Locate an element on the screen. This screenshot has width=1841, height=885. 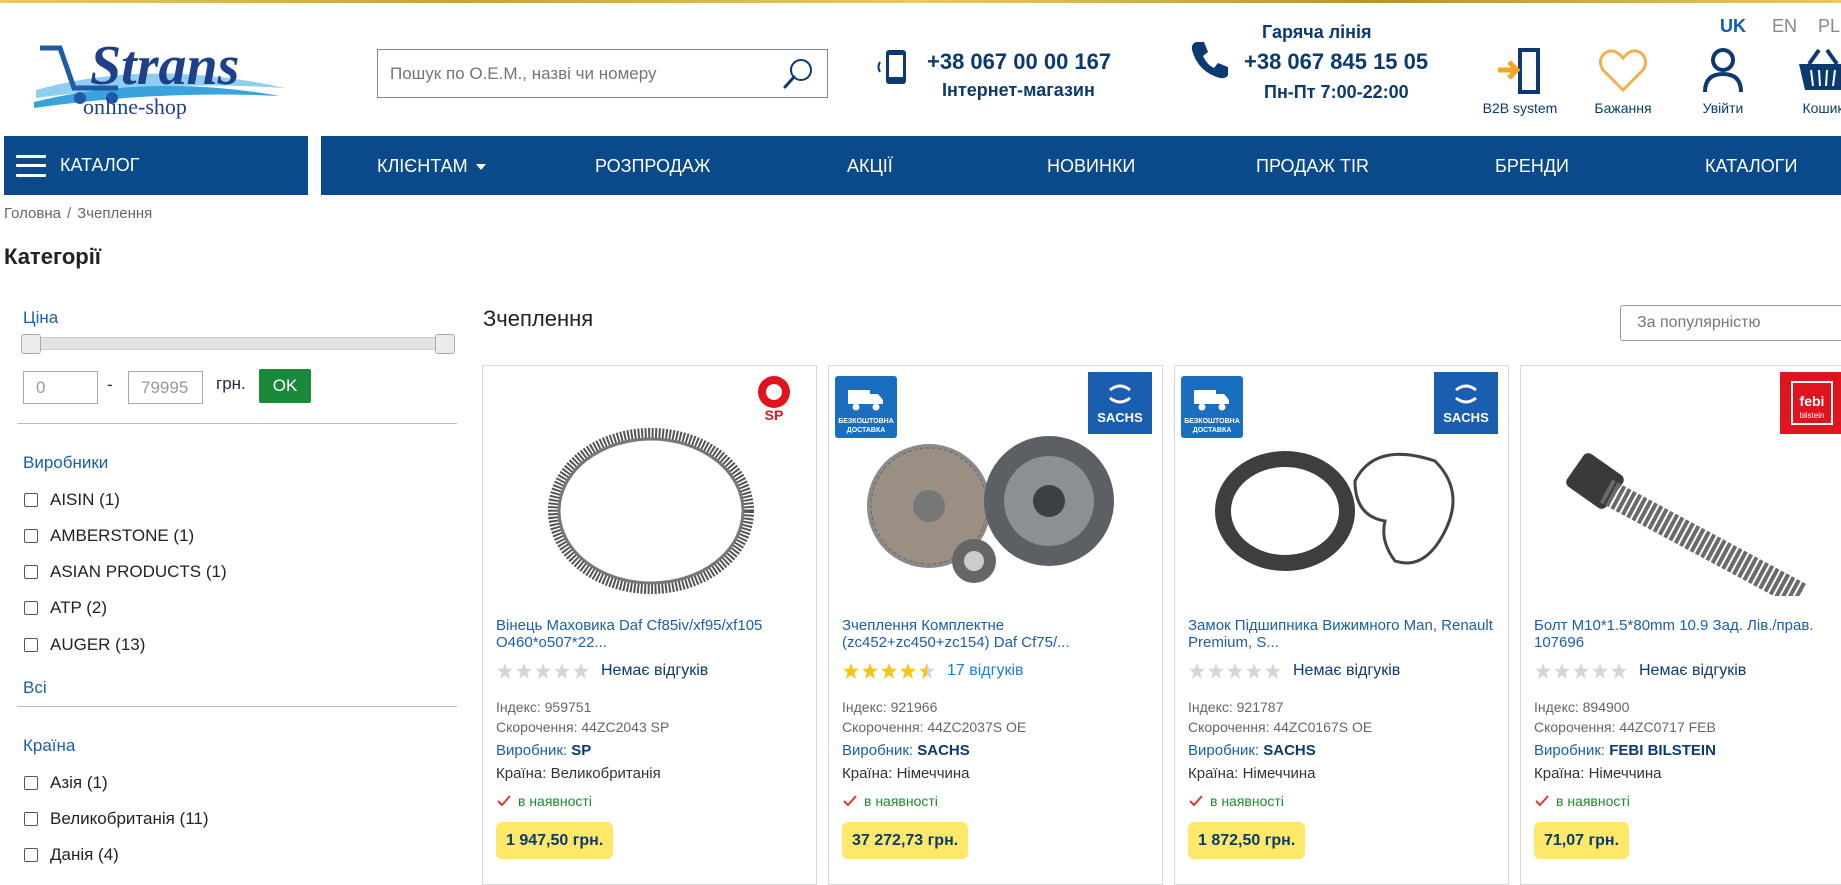
page-title: Зчеплення is located at coordinates (538, 318).